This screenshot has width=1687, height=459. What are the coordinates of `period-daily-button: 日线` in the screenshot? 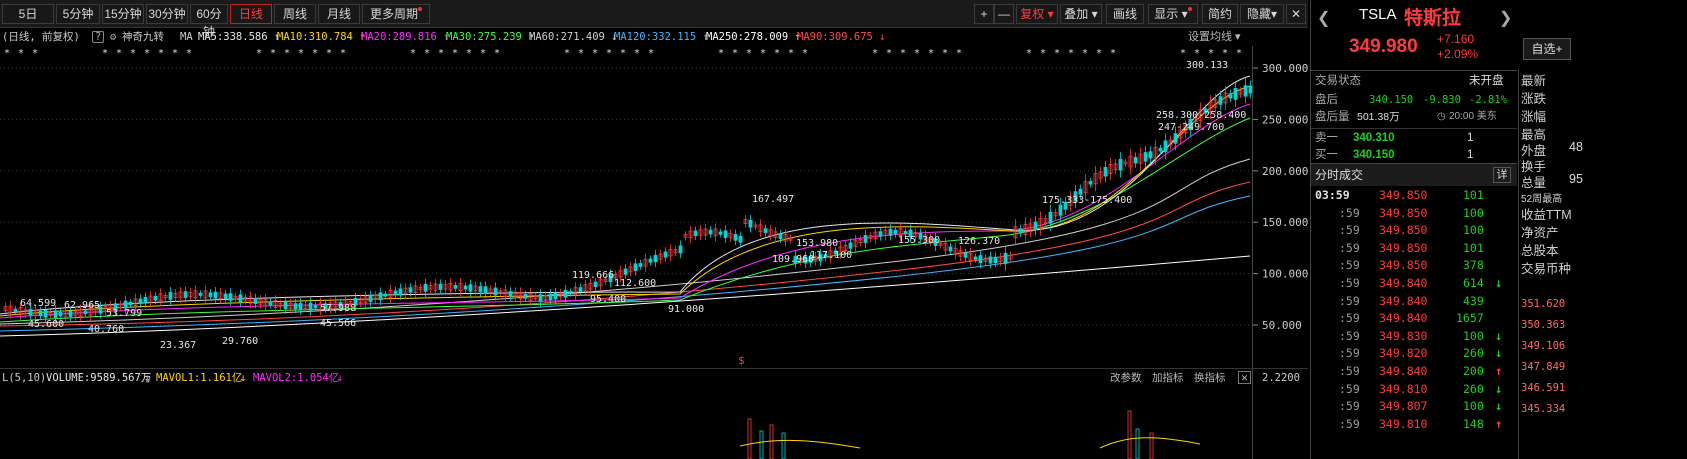 It's located at (251, 14).